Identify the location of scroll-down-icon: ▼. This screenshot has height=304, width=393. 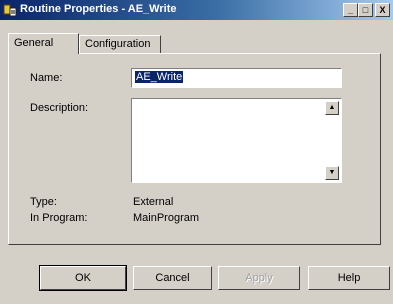
(332, 173).